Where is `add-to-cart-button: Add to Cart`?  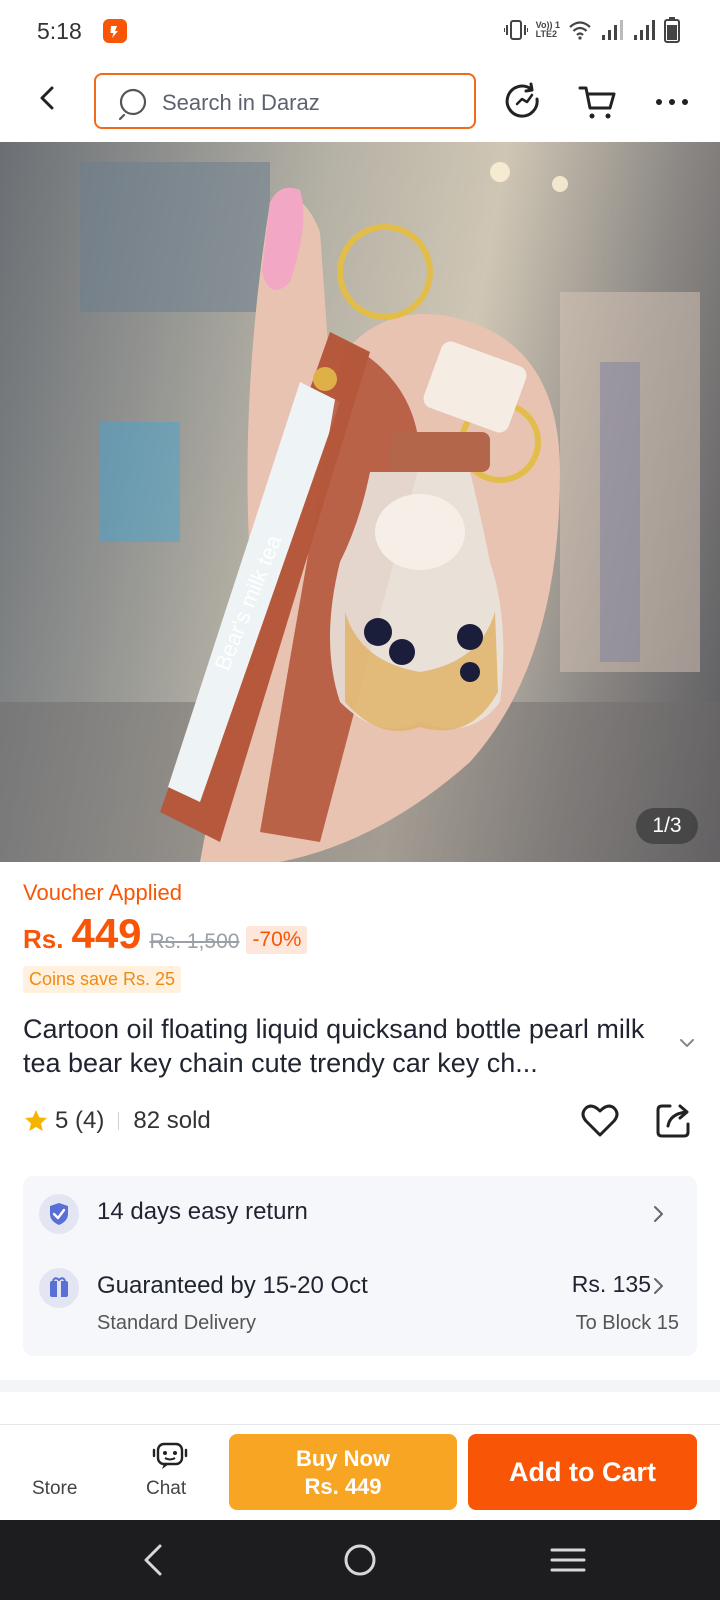 add-to-cart-button: Add to Cart is located at coordinates (582, 1472).